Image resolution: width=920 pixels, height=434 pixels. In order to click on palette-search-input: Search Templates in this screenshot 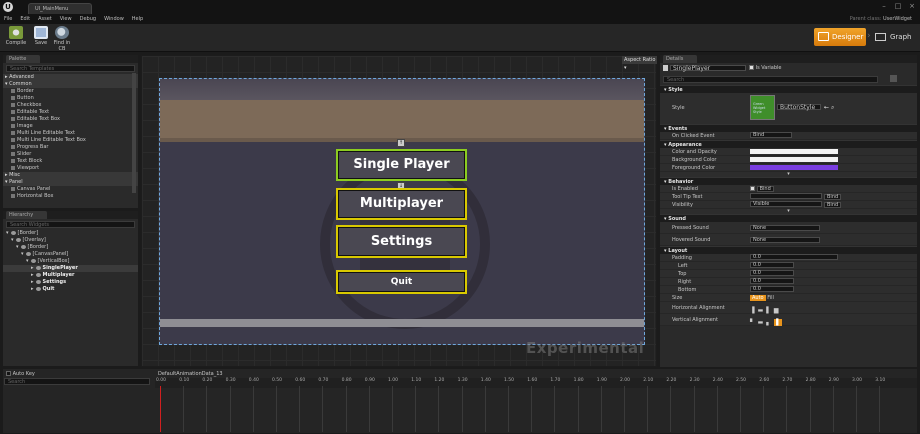, I will do `click(70, 68)`.